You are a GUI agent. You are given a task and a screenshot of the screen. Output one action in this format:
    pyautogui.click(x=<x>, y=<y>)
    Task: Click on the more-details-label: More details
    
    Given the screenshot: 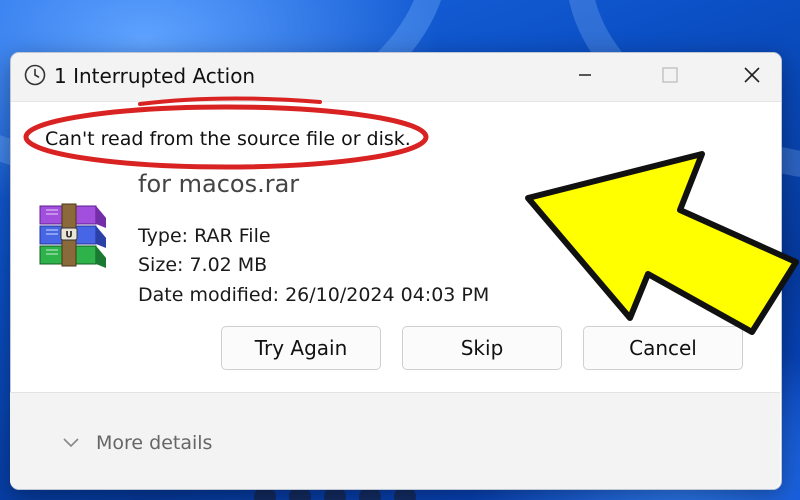 What is the action you would take?
    pyautogui.click(x=154, y=443)
    